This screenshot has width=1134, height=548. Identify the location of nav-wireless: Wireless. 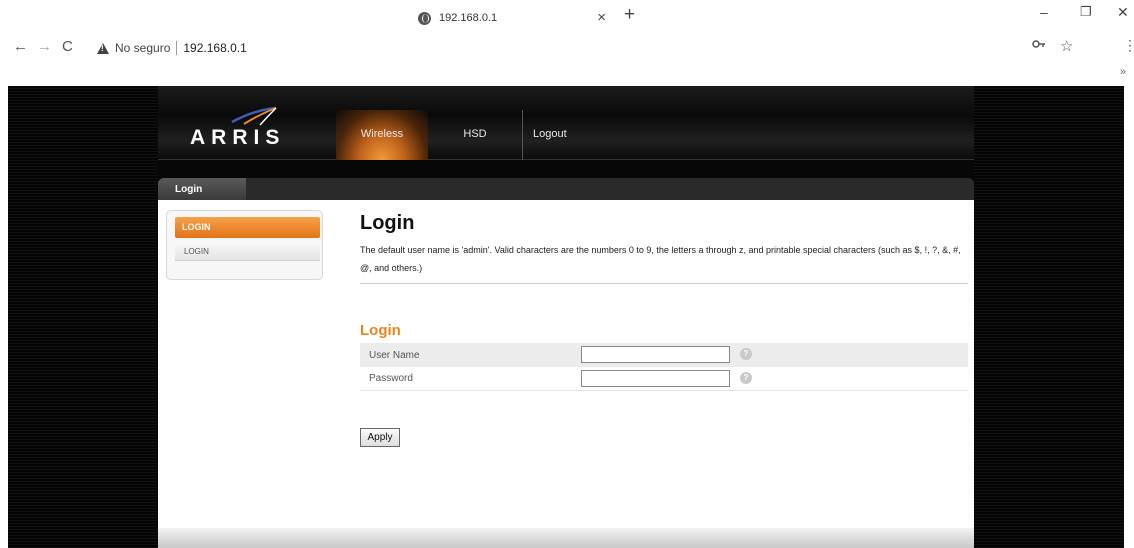
(382, 135).